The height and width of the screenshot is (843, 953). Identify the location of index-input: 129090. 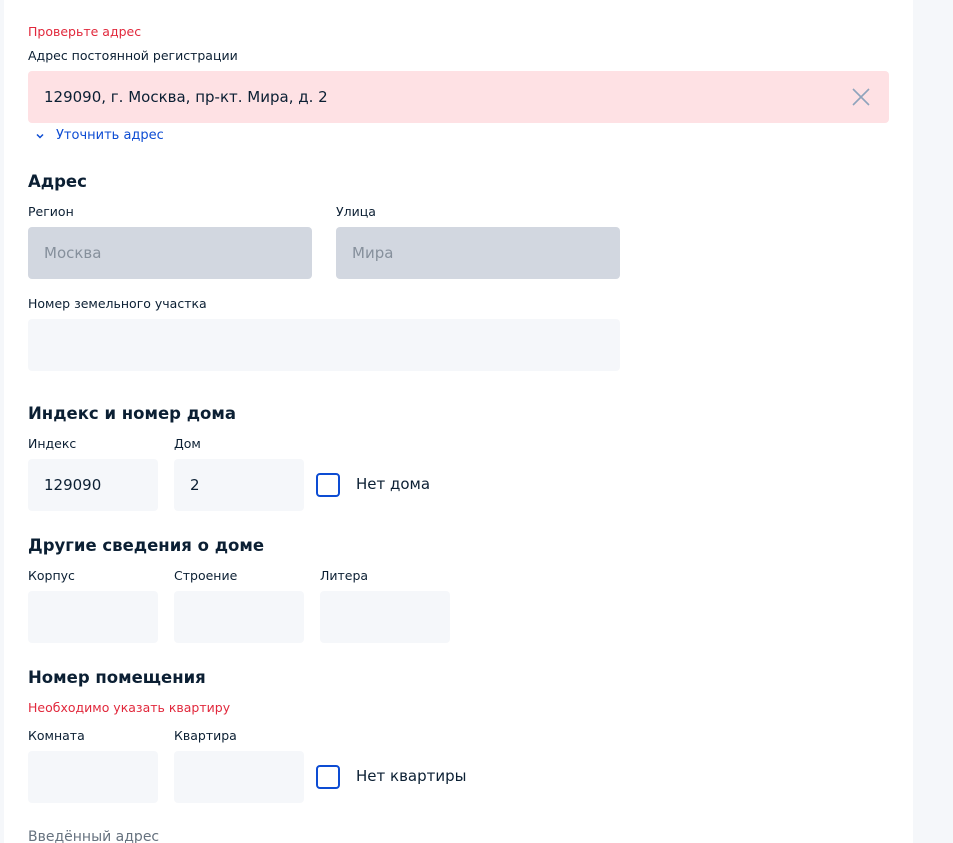
(93, 485).